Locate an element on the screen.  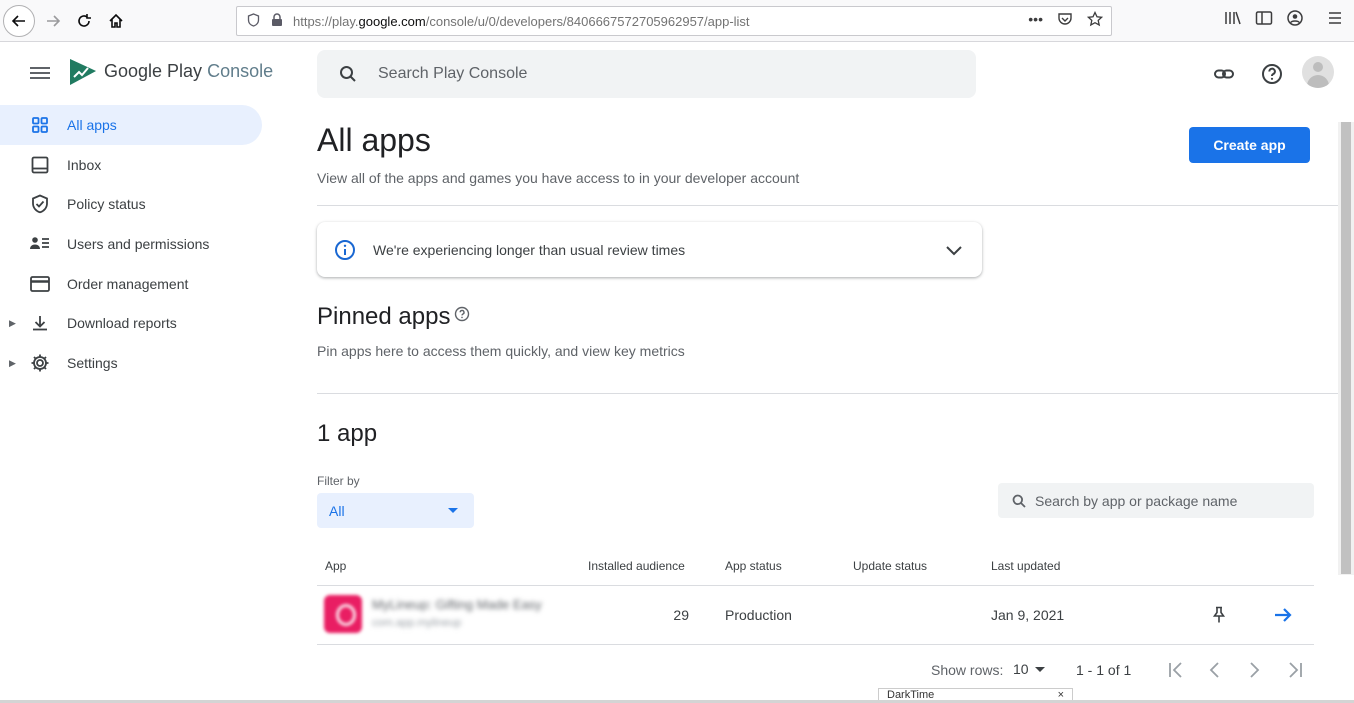
pocket-icon is located at coordinates (1065, 20).